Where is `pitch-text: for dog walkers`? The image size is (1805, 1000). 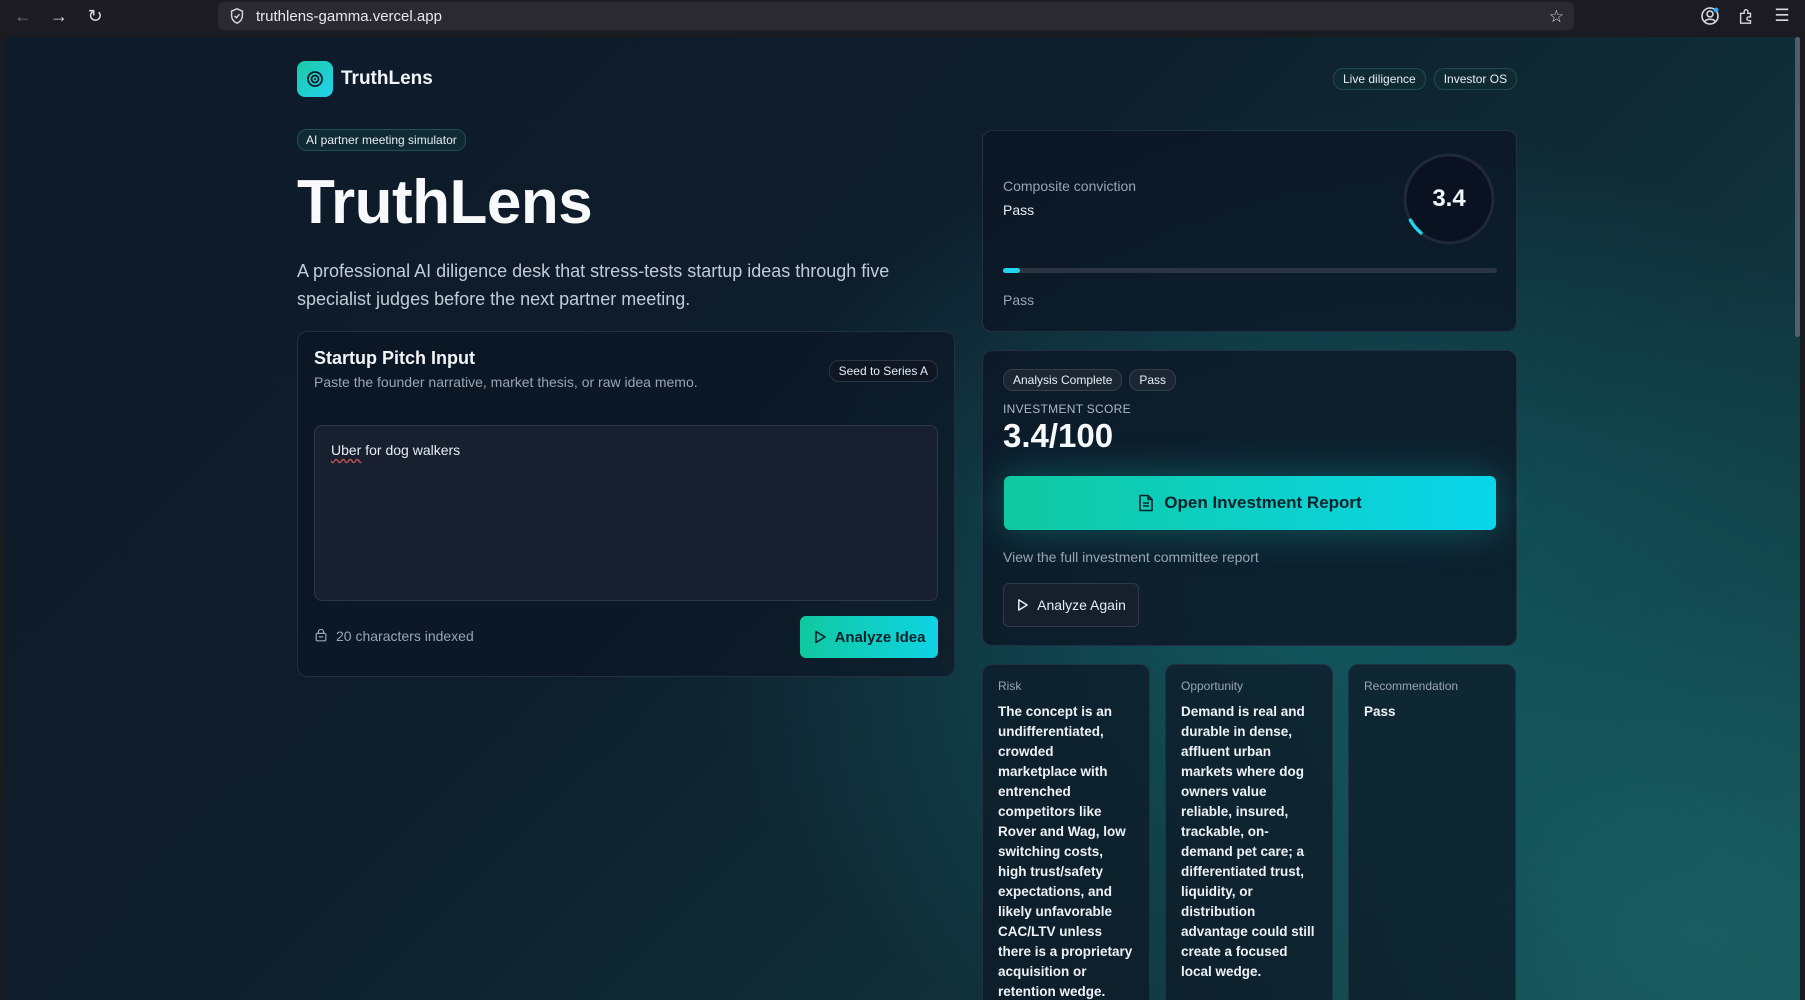 pitch-text: for dog walkers is located at coordinates (411, 450).